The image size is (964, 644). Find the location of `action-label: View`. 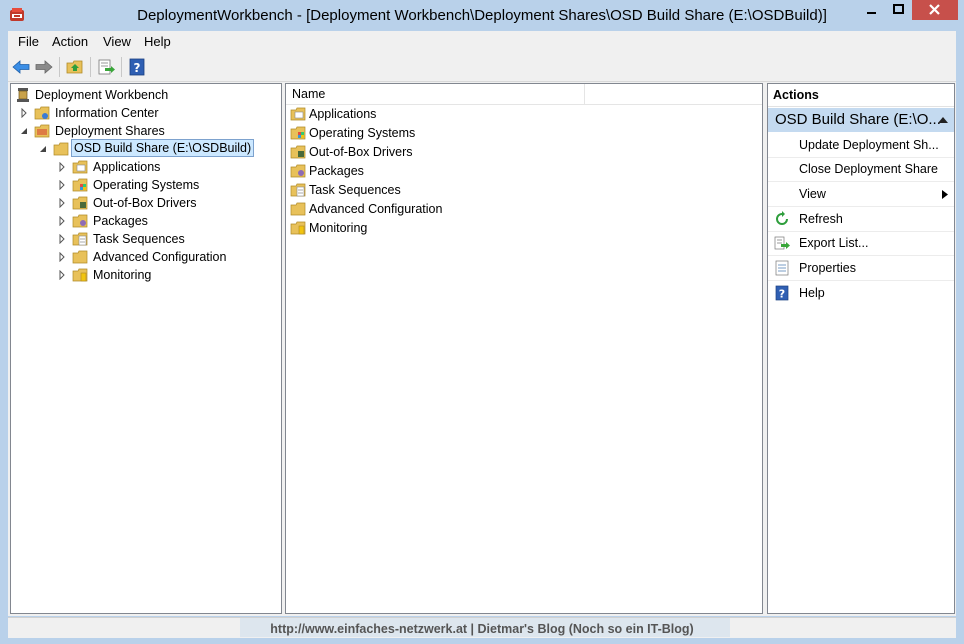

action-label: View is located at coordinates (812, 194).